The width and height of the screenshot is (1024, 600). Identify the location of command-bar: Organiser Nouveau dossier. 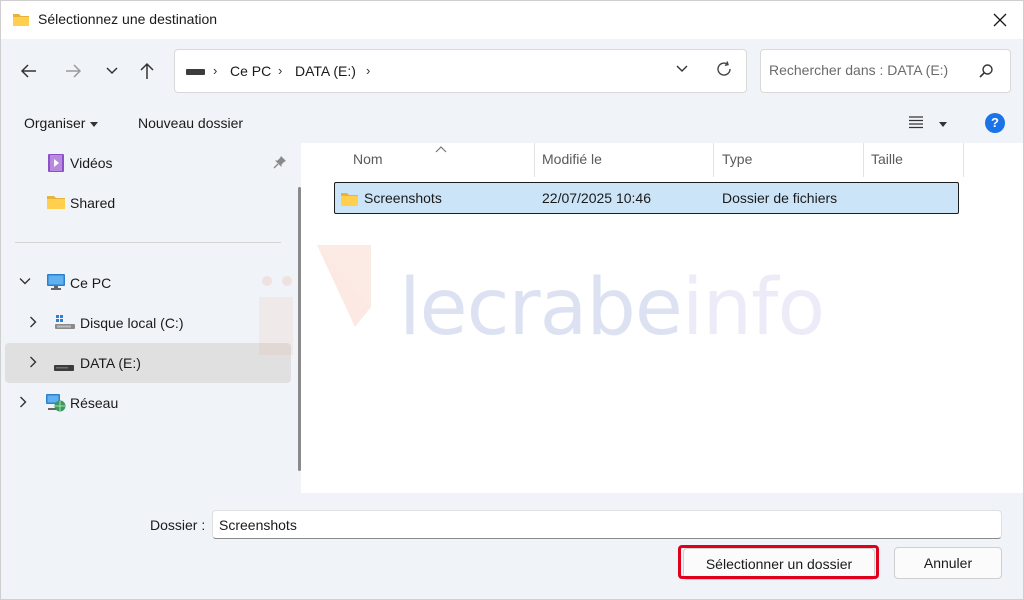
(512, 123).